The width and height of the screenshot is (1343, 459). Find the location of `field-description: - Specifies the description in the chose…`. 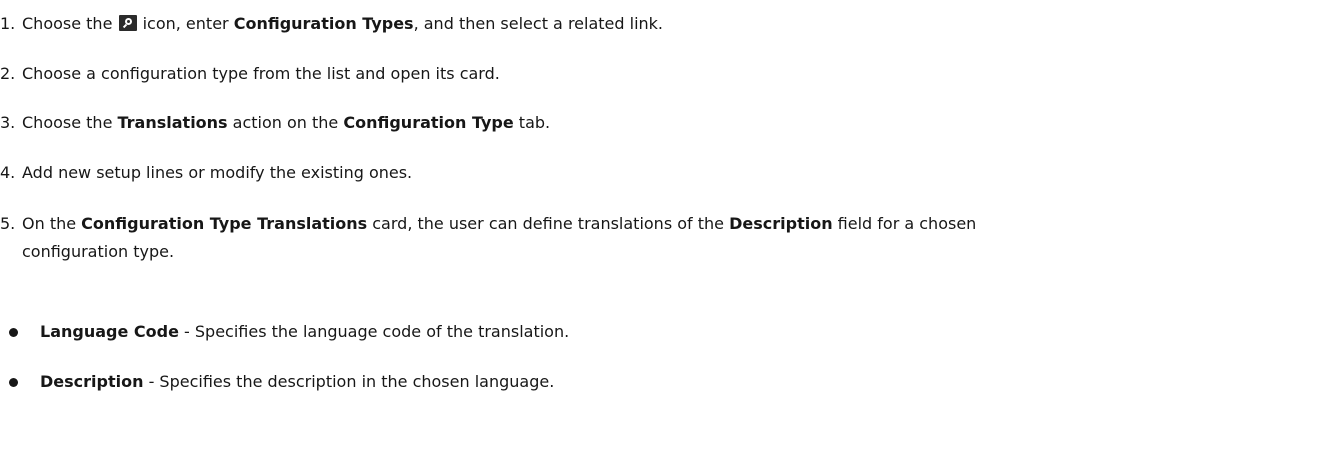

field-description: - Specifies the description in the chose… is located at coordinates (349, 381).